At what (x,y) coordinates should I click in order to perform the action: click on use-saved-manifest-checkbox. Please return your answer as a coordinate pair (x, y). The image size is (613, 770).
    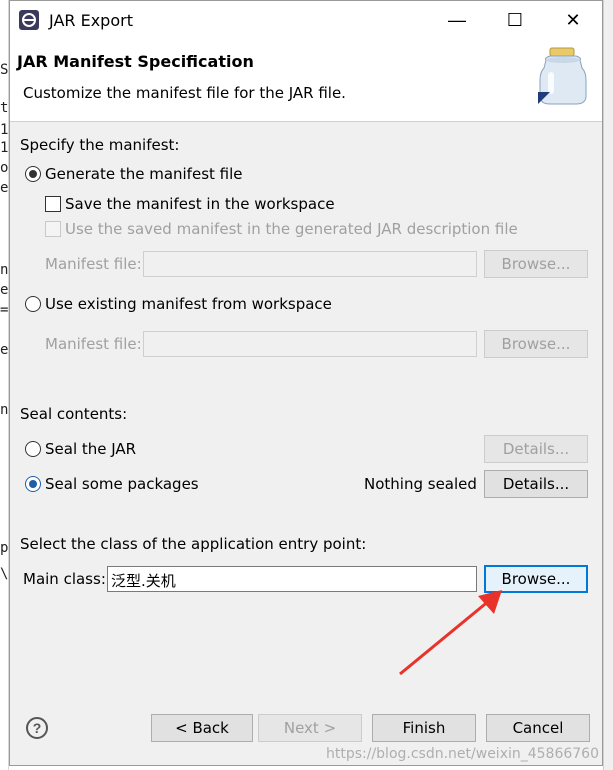
    Looking at the image, I should click on (53, 229).